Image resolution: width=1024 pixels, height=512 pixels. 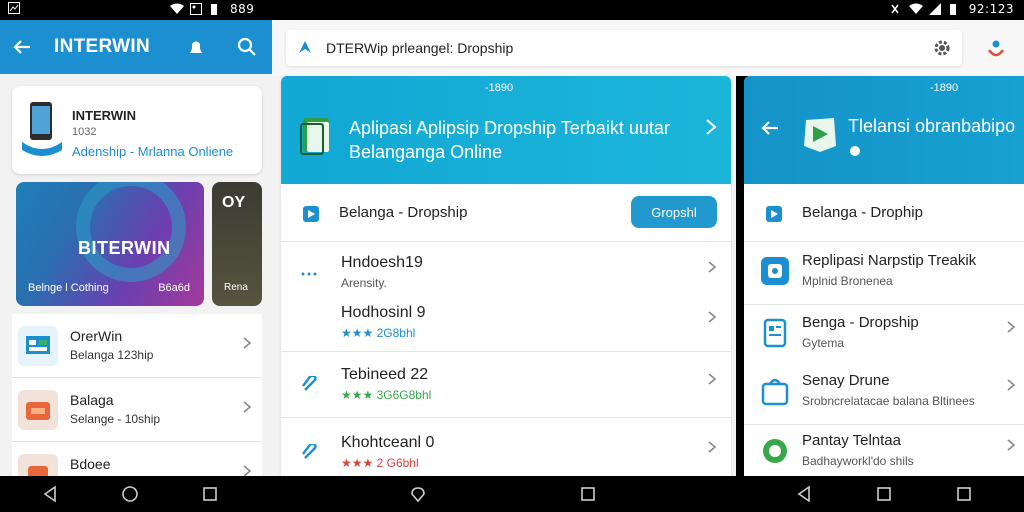 I want to click on entry-subtitle: Arensity., so click(x=364, y=283).